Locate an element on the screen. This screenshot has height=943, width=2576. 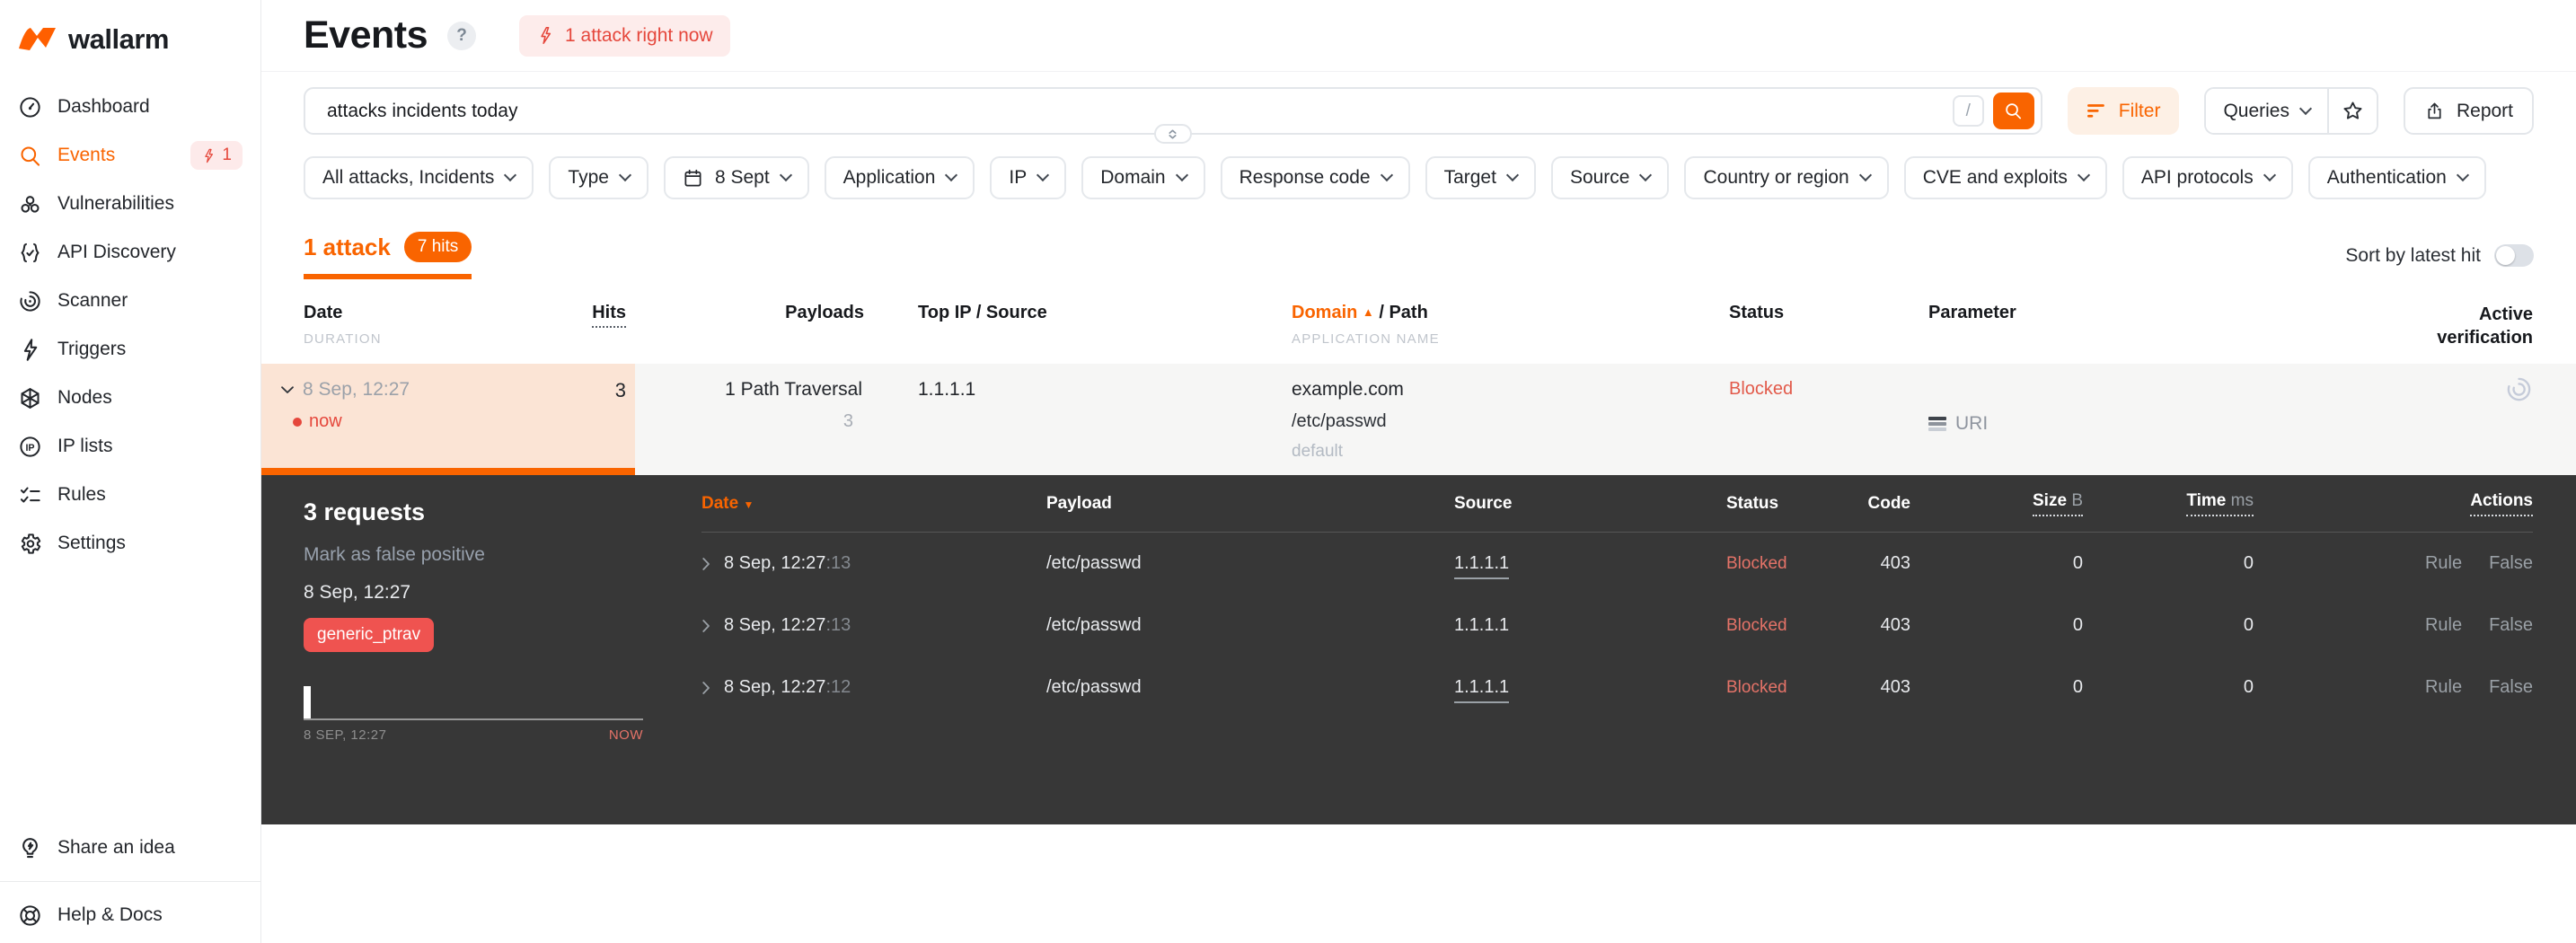
queries-button: Queries is located at coordinates (2266, 111).